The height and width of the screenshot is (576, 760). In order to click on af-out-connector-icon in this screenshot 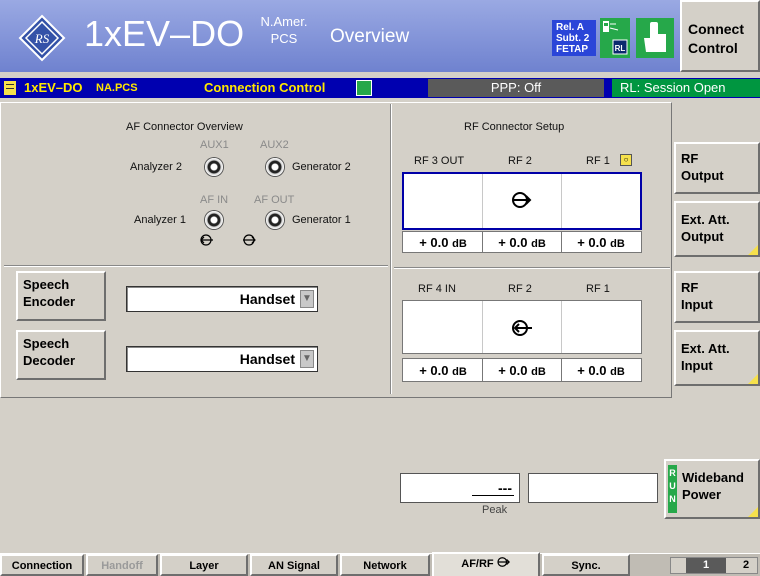, I will do `click(275, 220)`.